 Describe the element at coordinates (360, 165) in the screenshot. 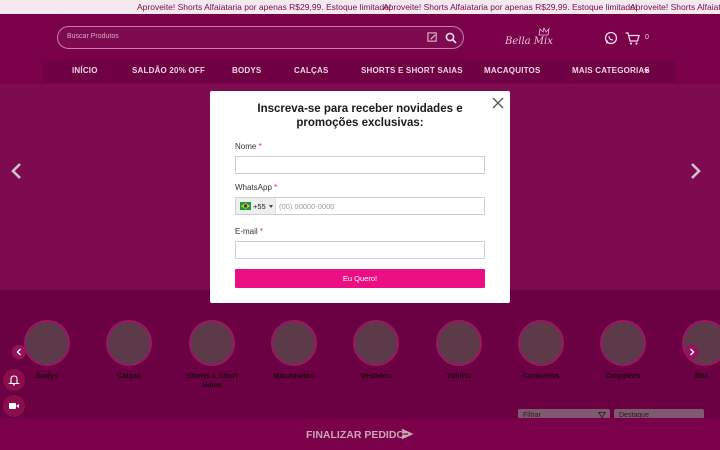

I see `name-field` at that location.